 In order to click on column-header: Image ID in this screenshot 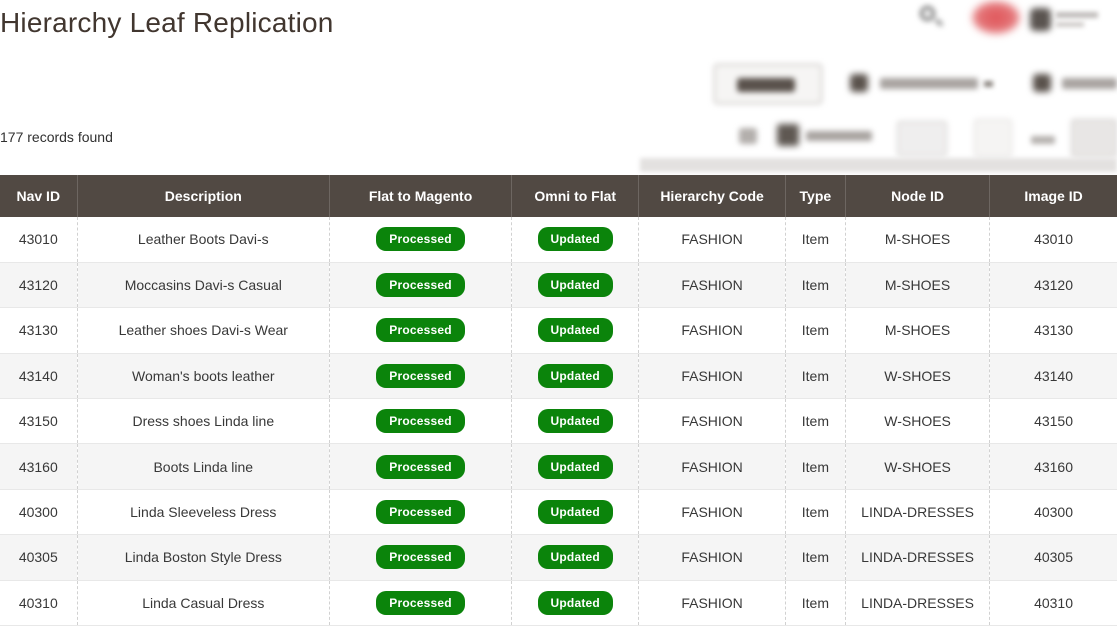, I will do `click(1053, 196)`.